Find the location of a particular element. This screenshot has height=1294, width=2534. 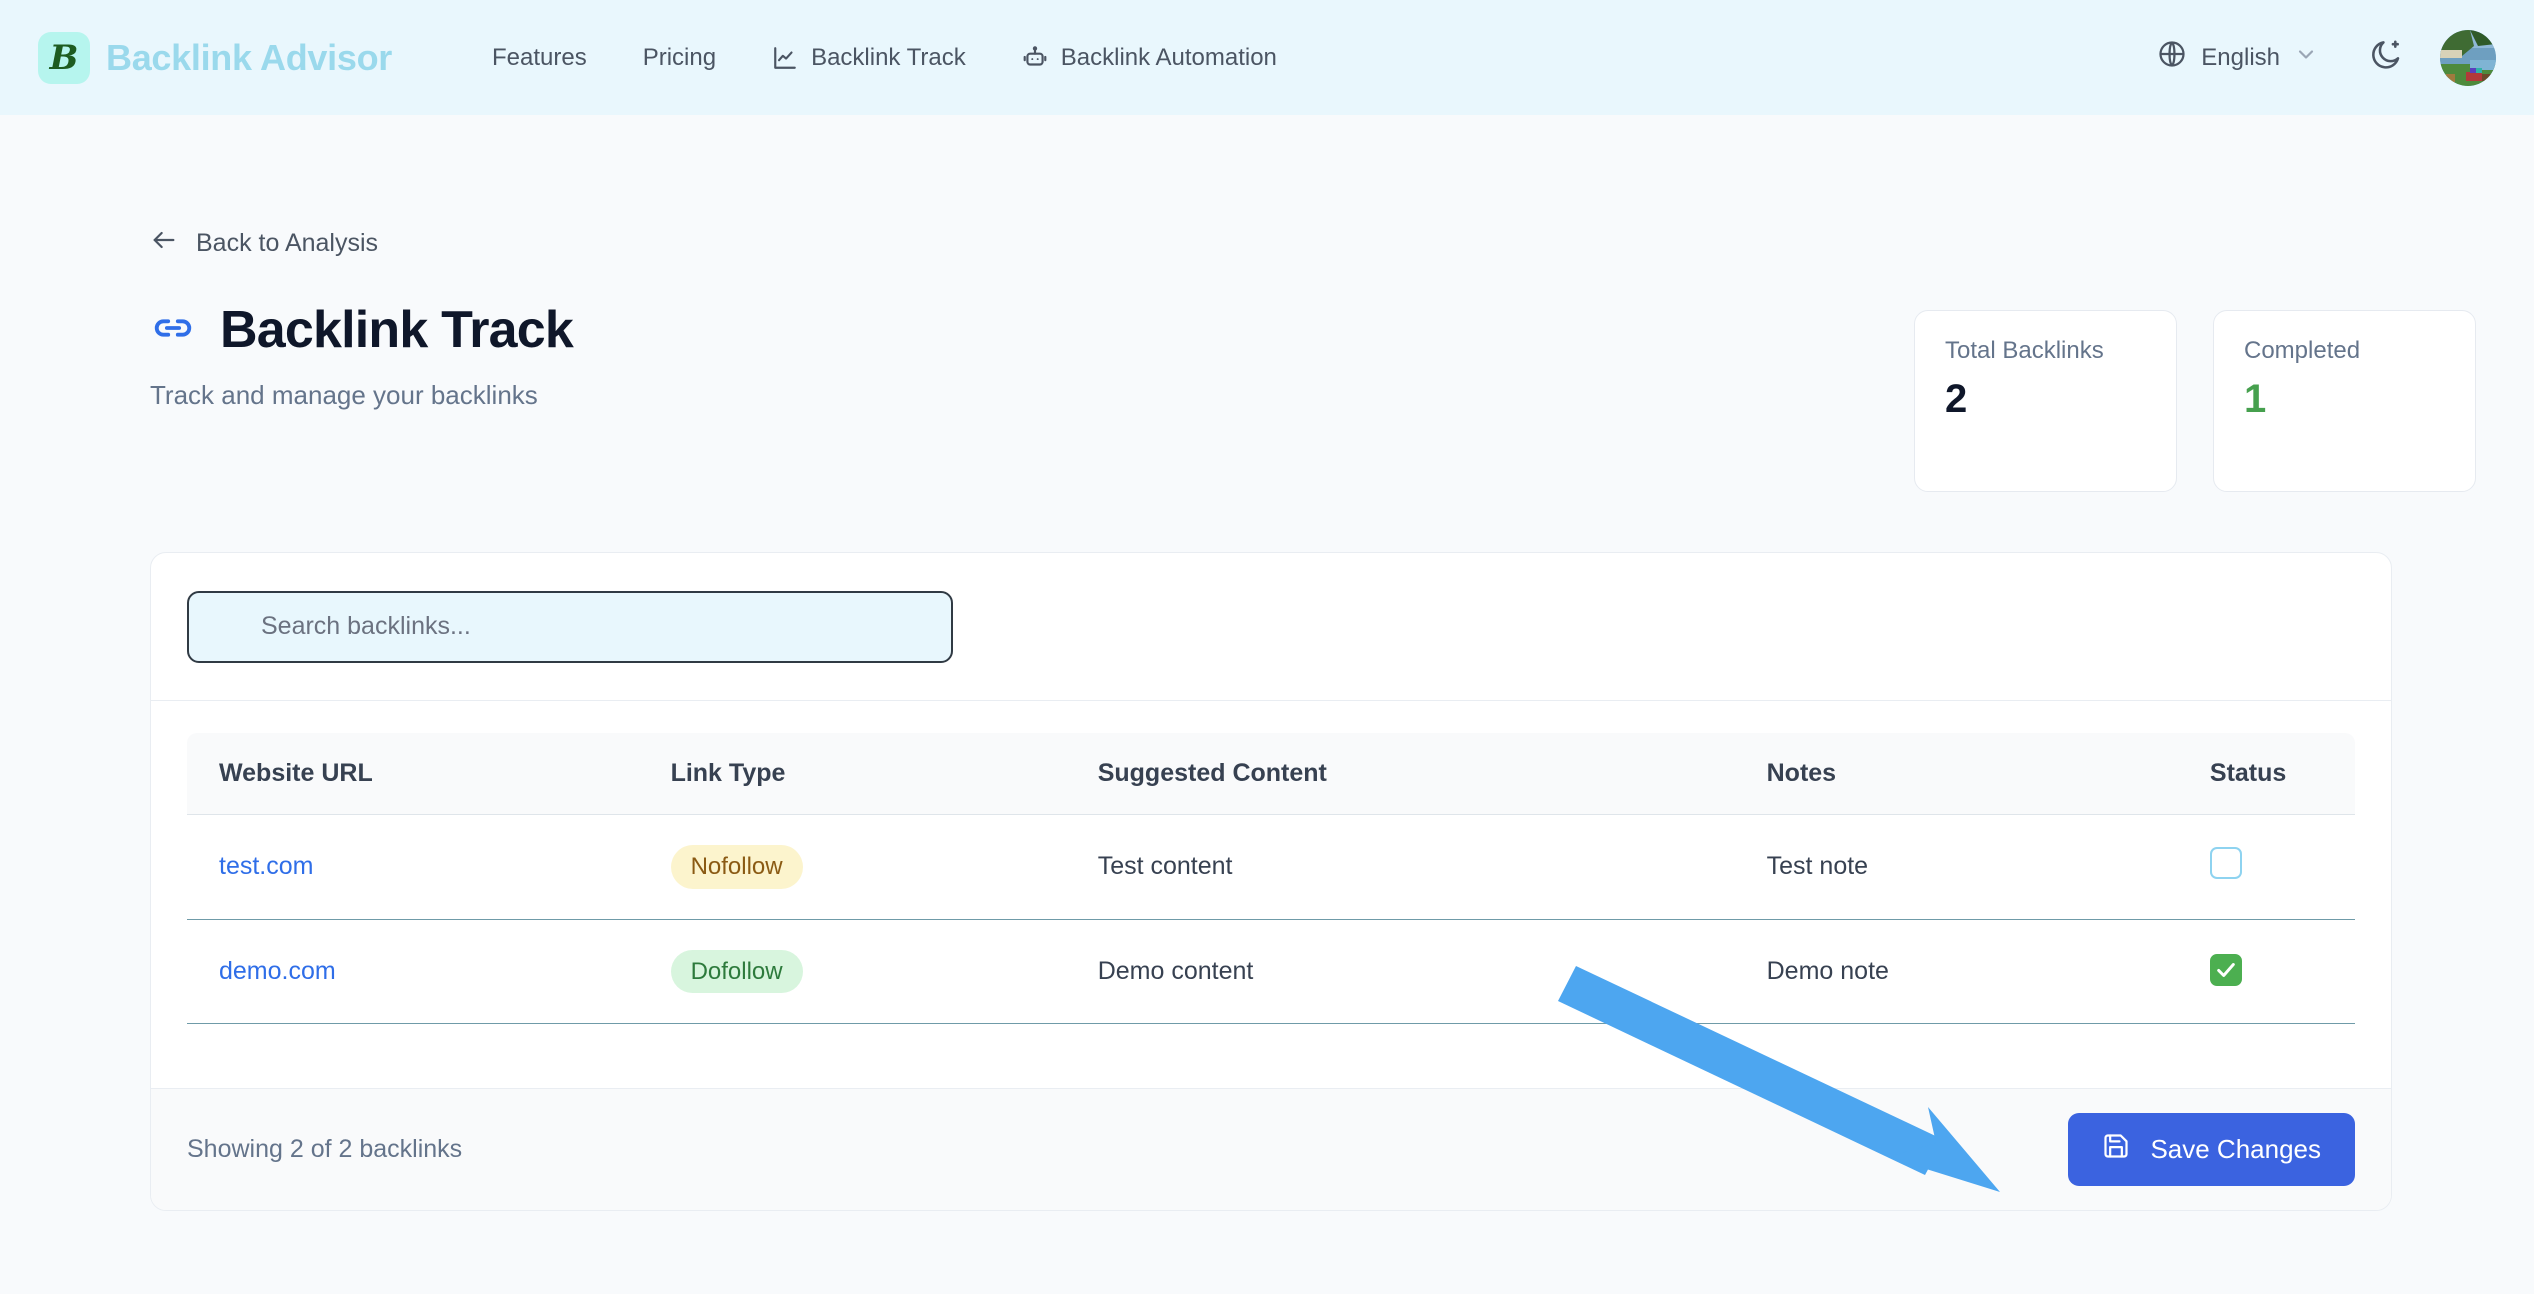

brand-logo: B Backlink Advisor is located at coordinates (215, 57).